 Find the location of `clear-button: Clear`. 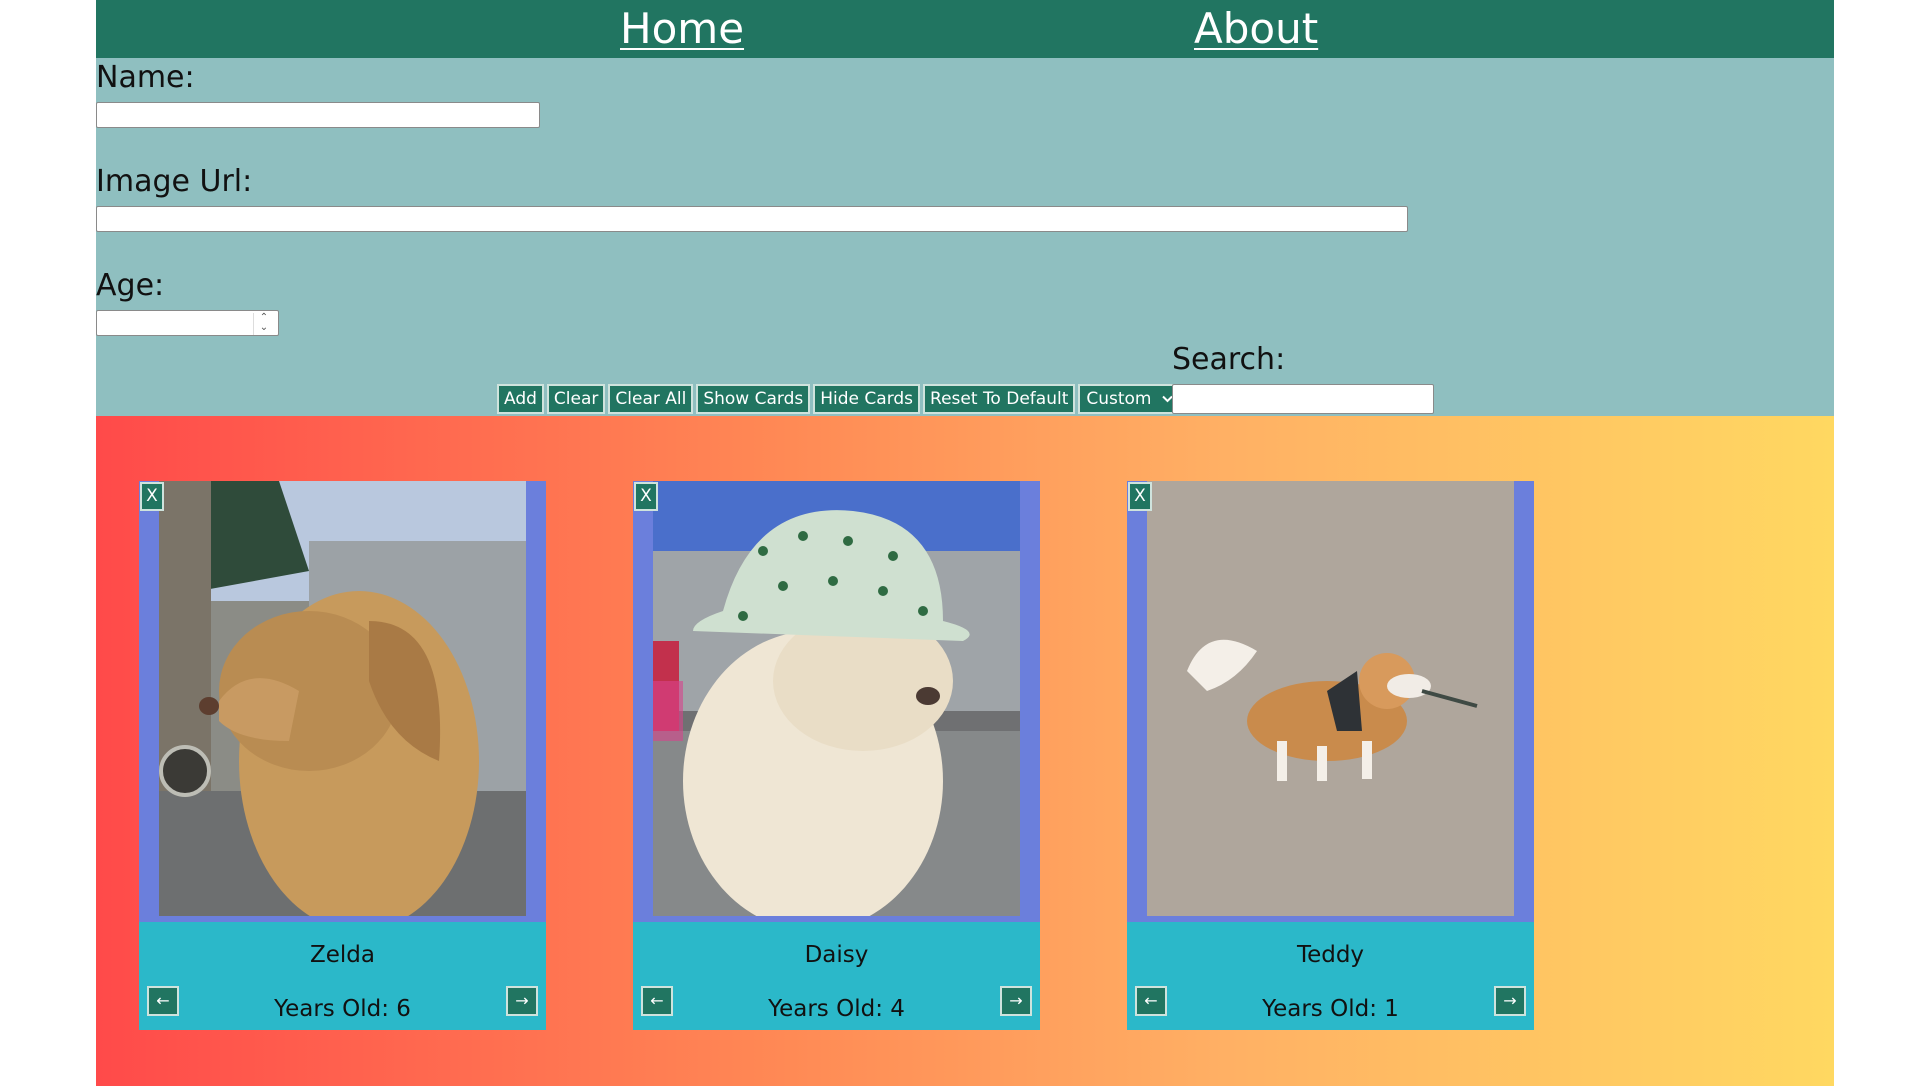

clear-button: Clear is located at coordinates (576, 399).